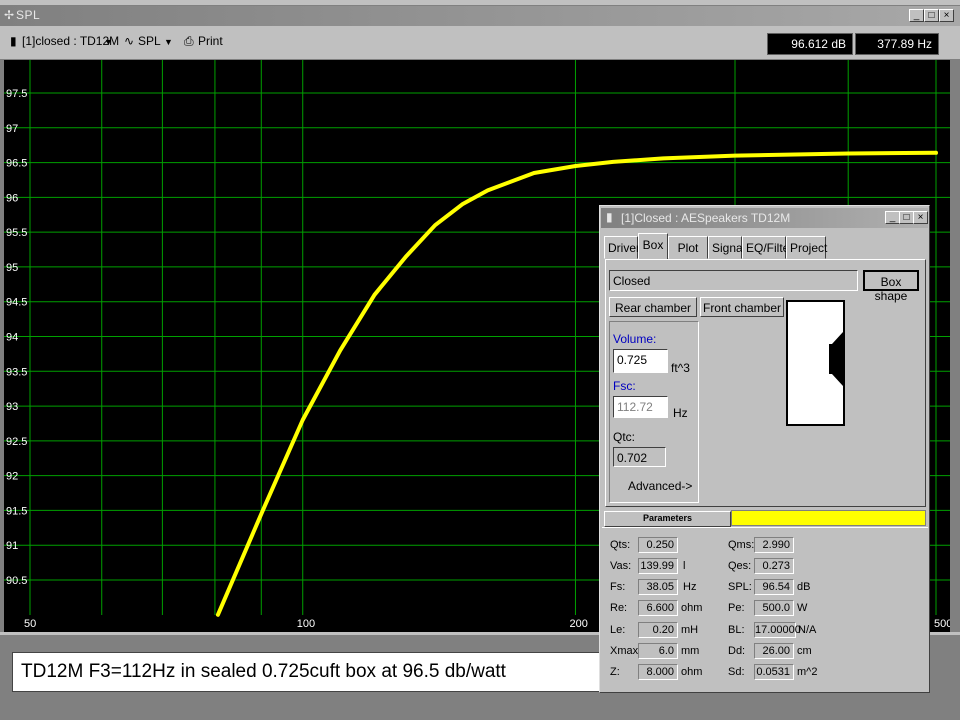  What do you see at coordinates (609, 217) in the screenshot?
I see `dialog-driver-icon: ▮` at bounding box center [609, 217].